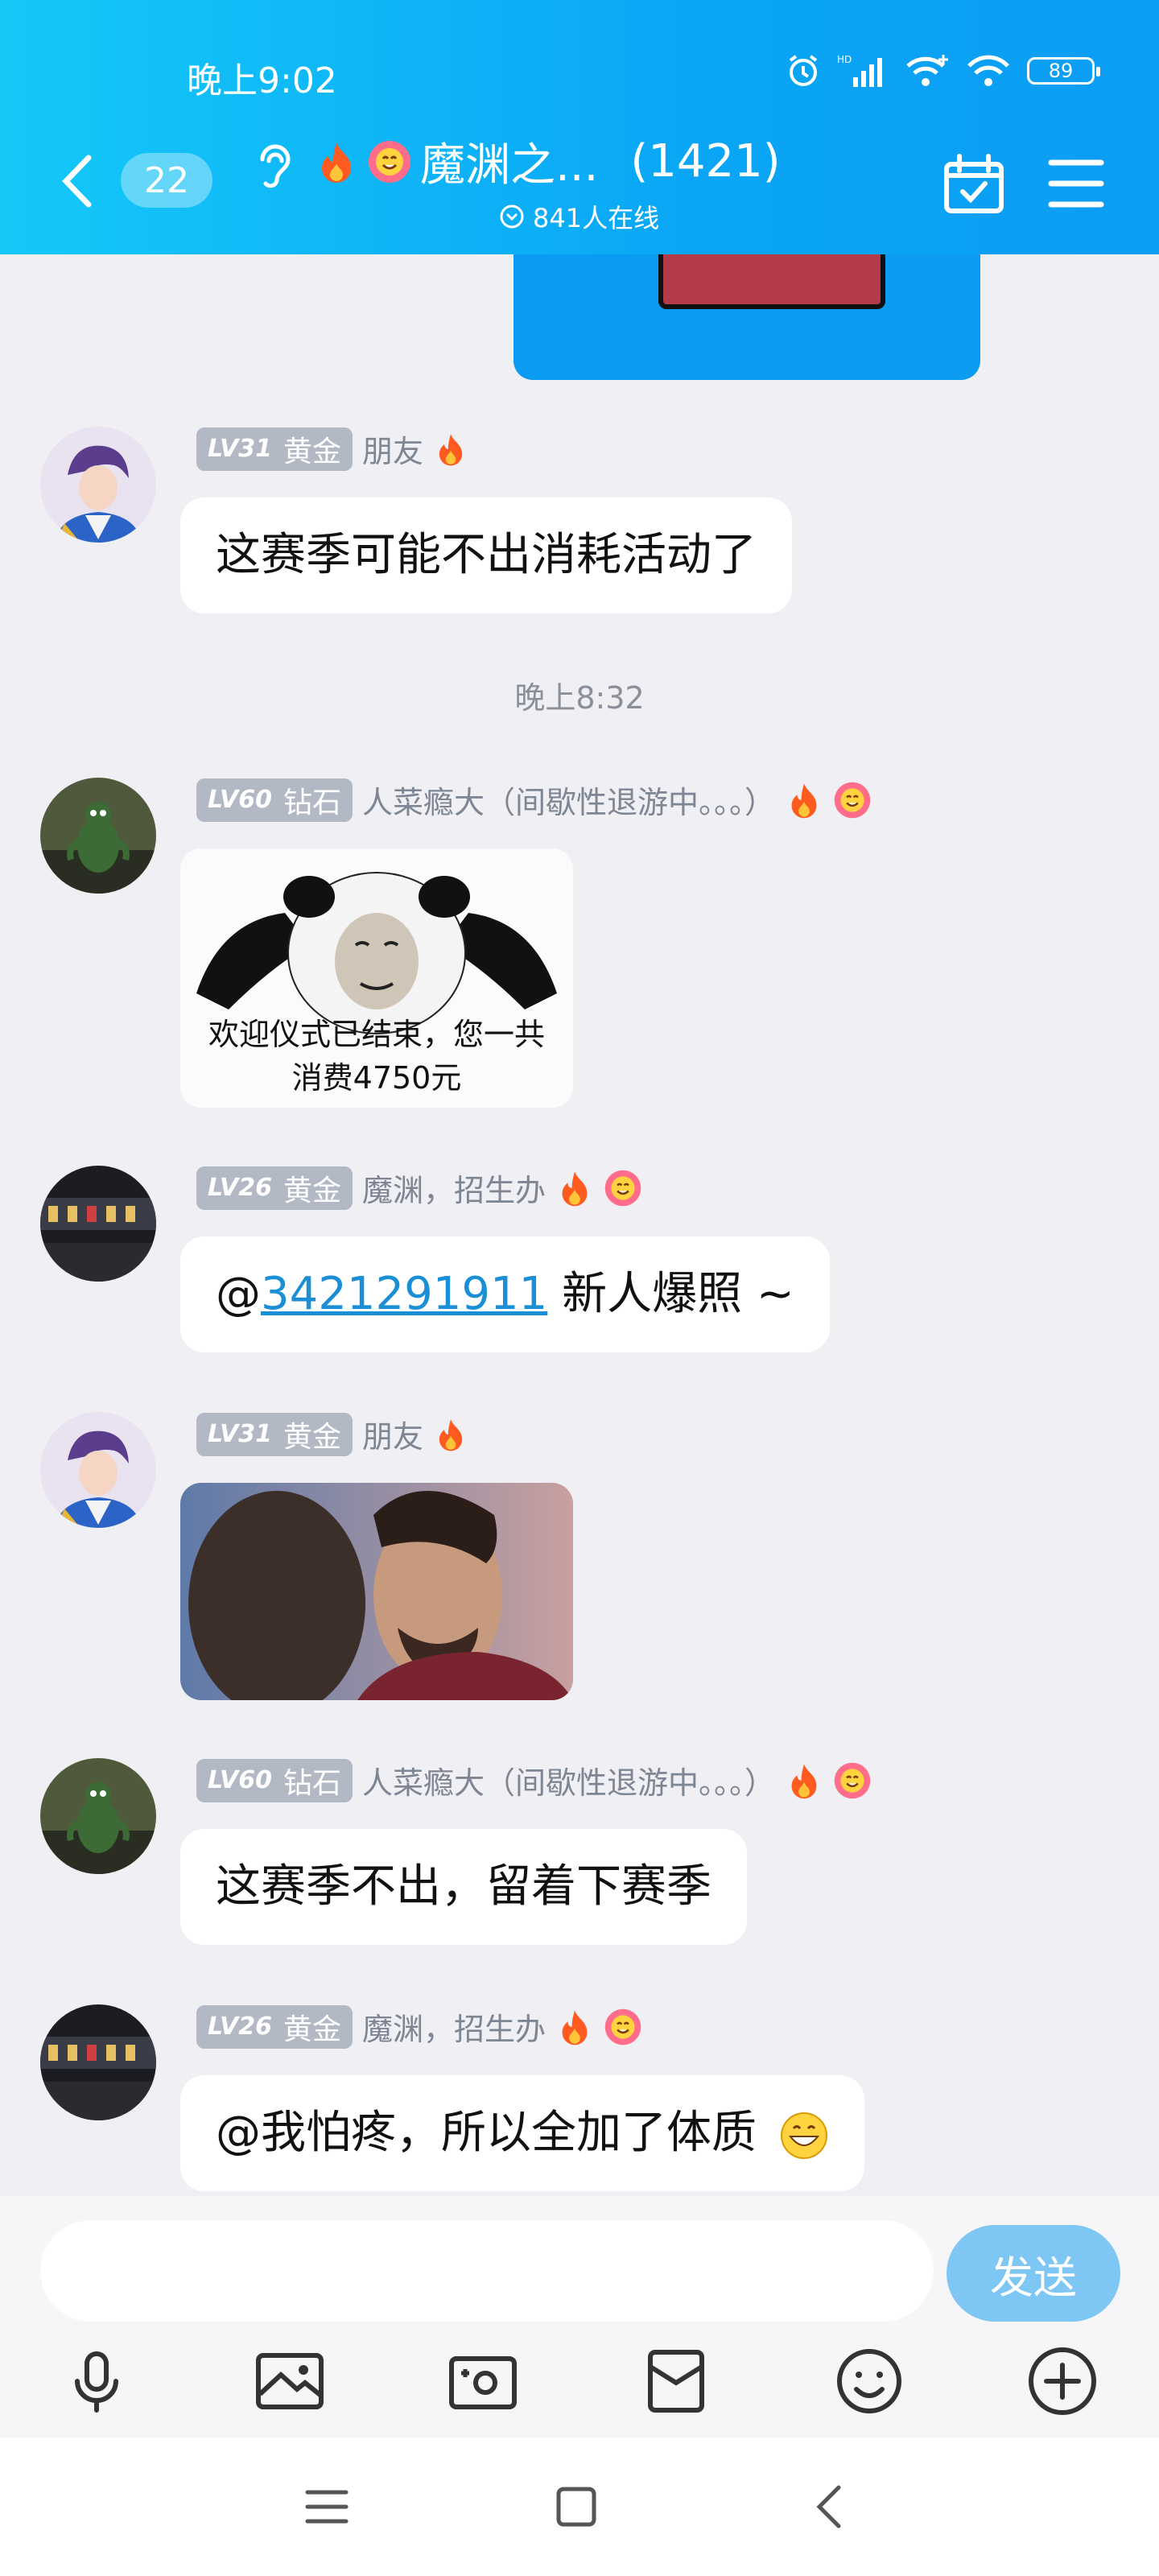  I want to click on back-chevron-icon, so click(828, 2507).